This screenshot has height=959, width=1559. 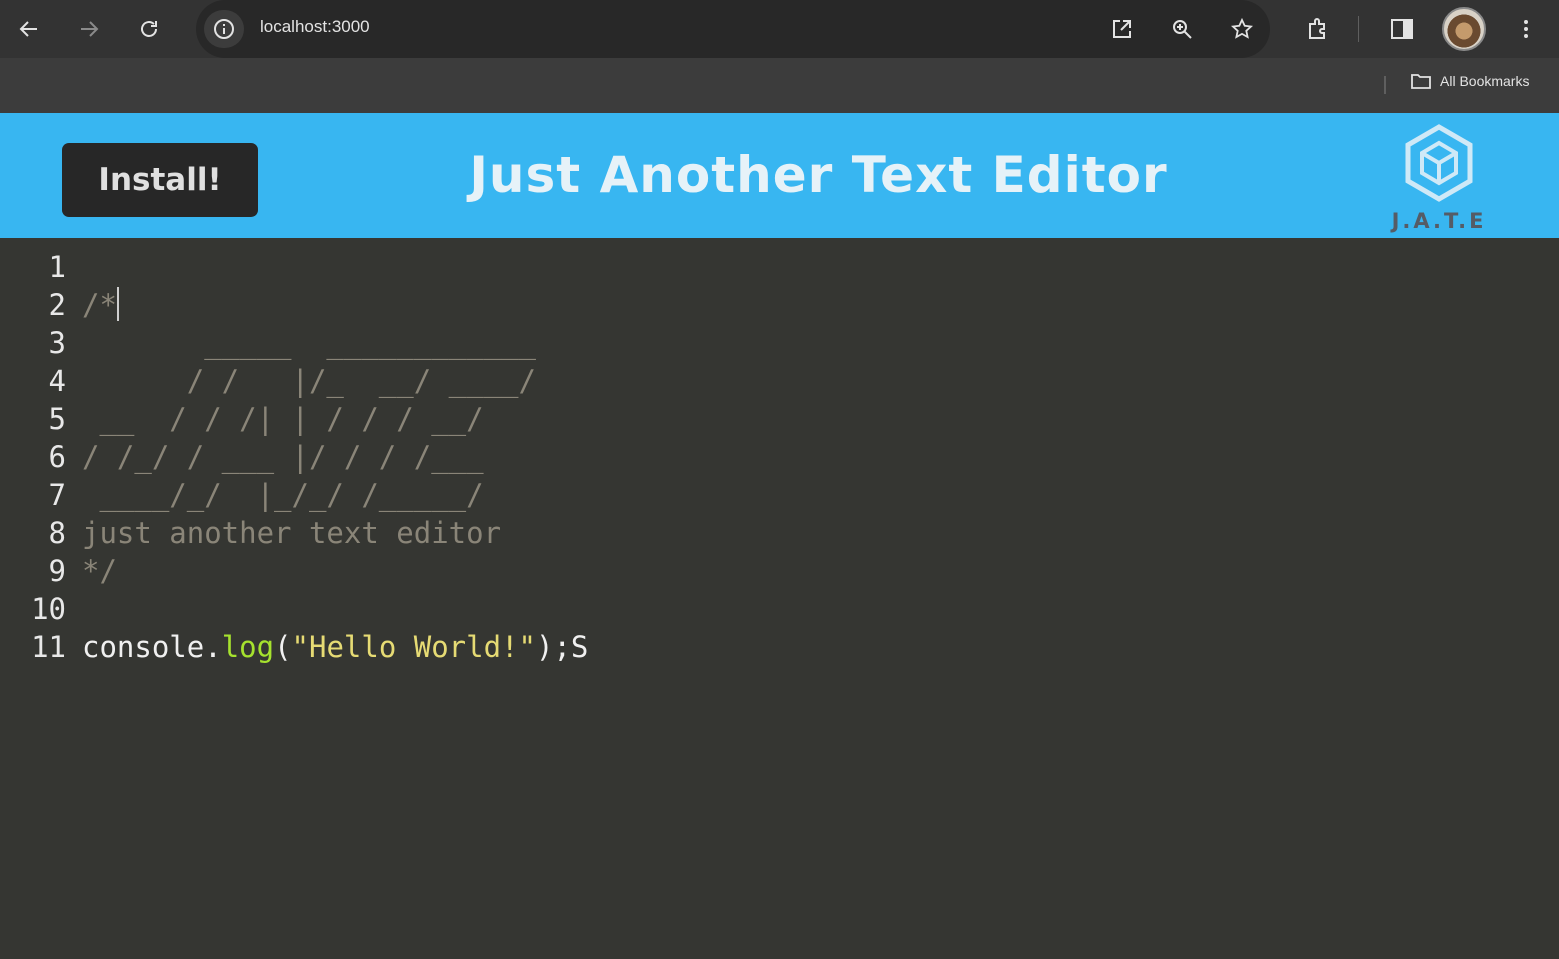 What do you see at coordinates (1439, 221) in the screenshot?
I see `logo-text: J.A.T.E` at bounding box center [1439, 221].